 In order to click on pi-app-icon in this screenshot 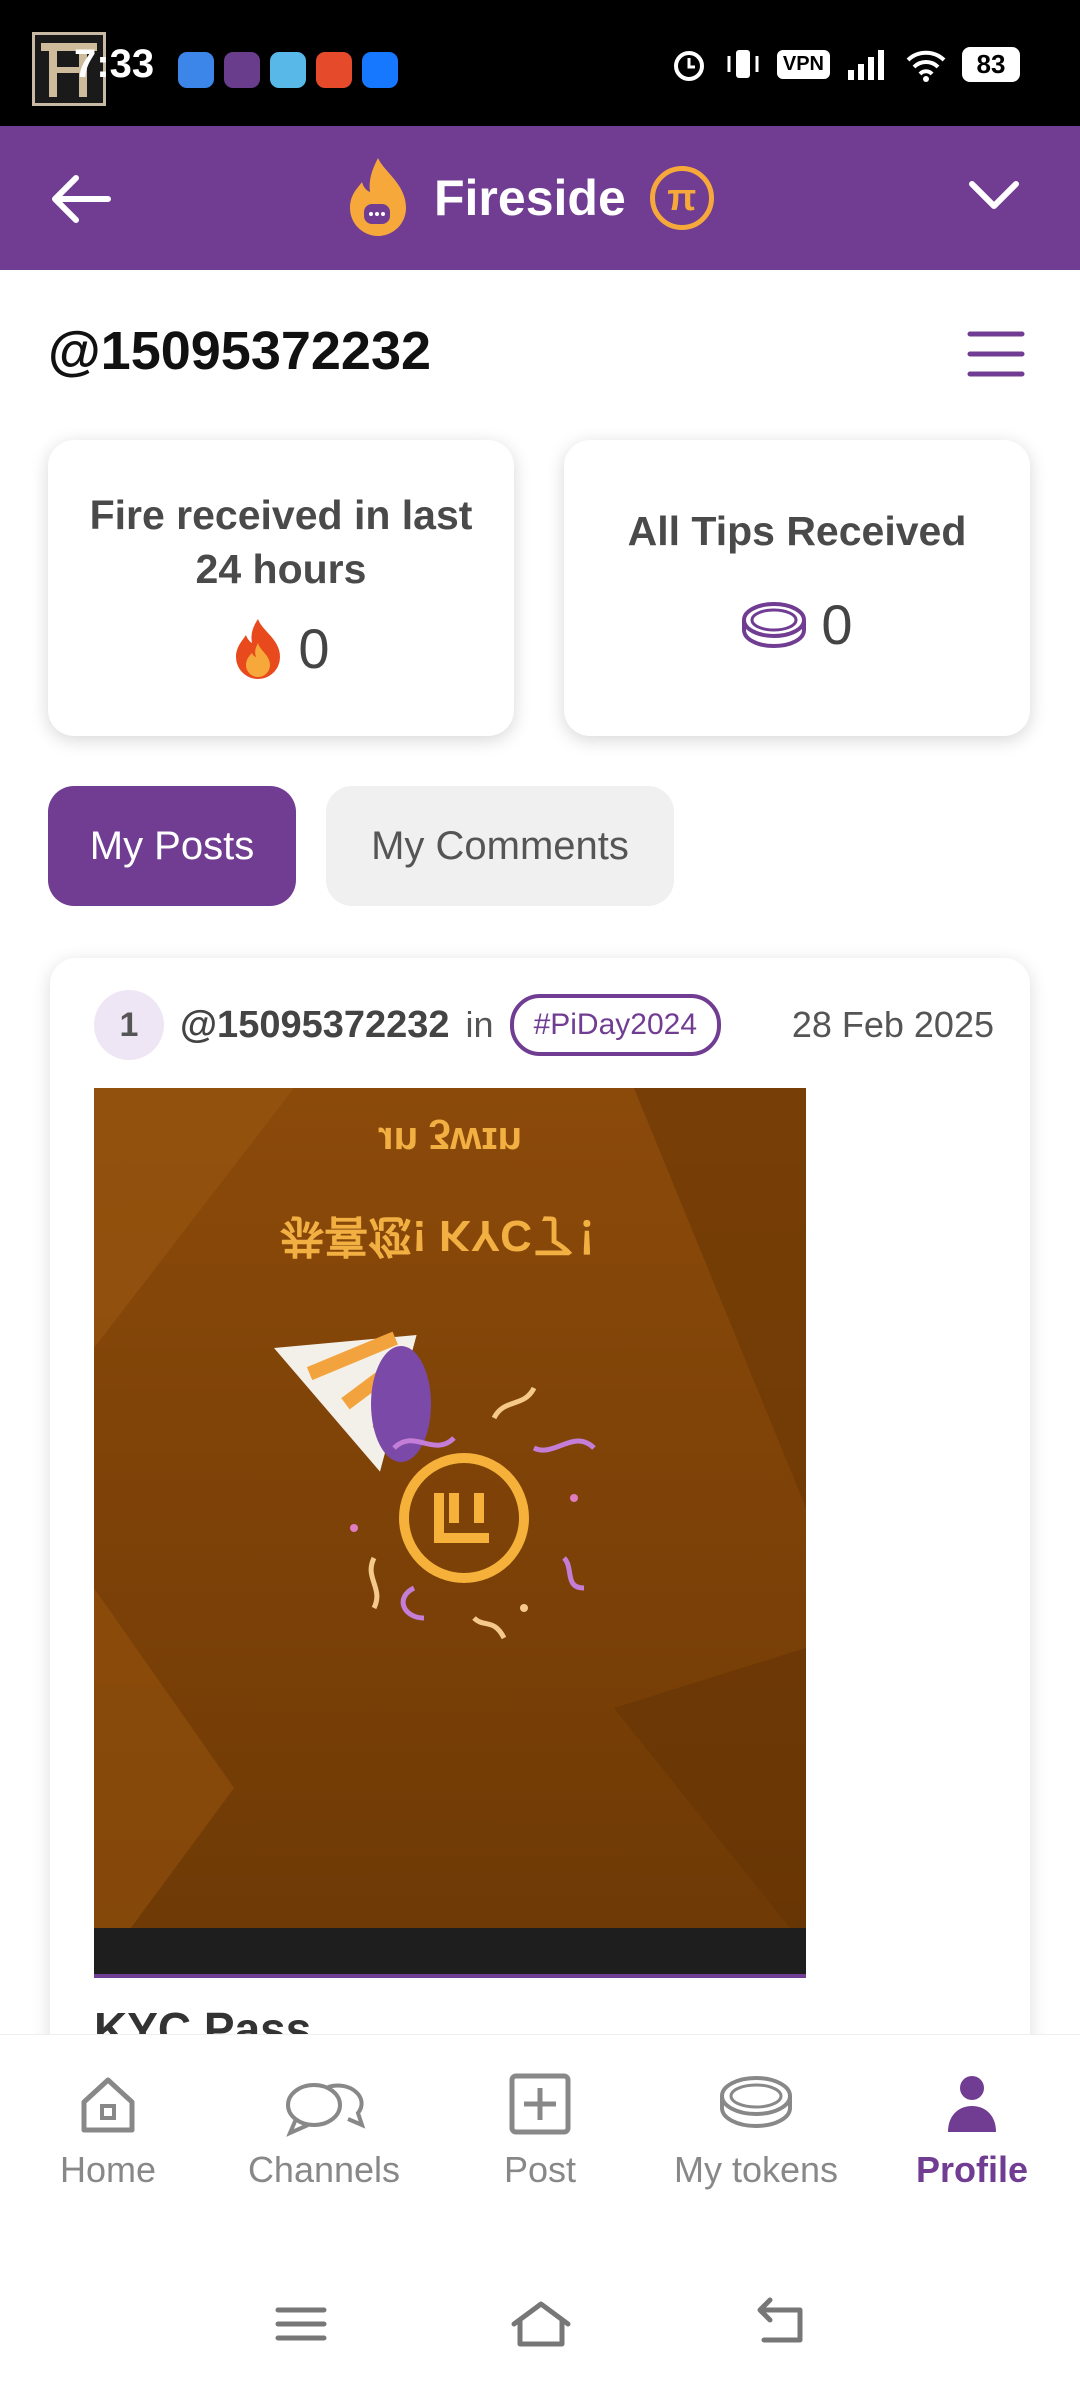, I will do `click(242, 70)`.